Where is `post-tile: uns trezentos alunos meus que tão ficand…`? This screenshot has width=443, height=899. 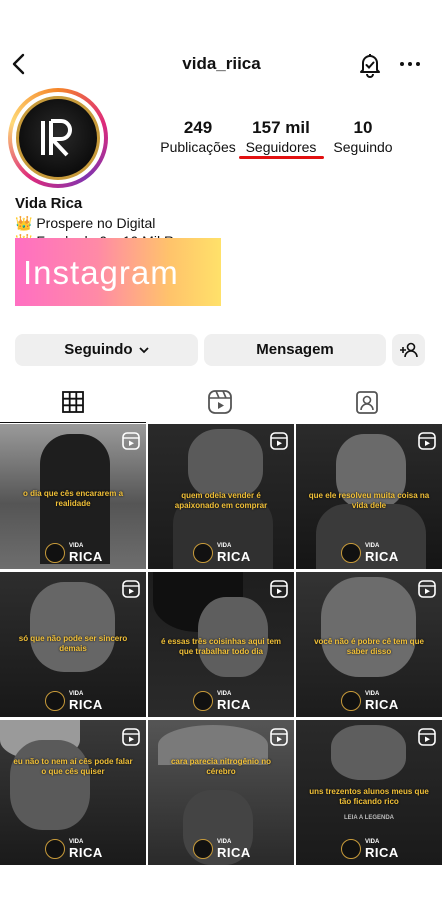 post-tile: uns trezentos alunos meus que tão ficand… is located at coordinates (369, 792).